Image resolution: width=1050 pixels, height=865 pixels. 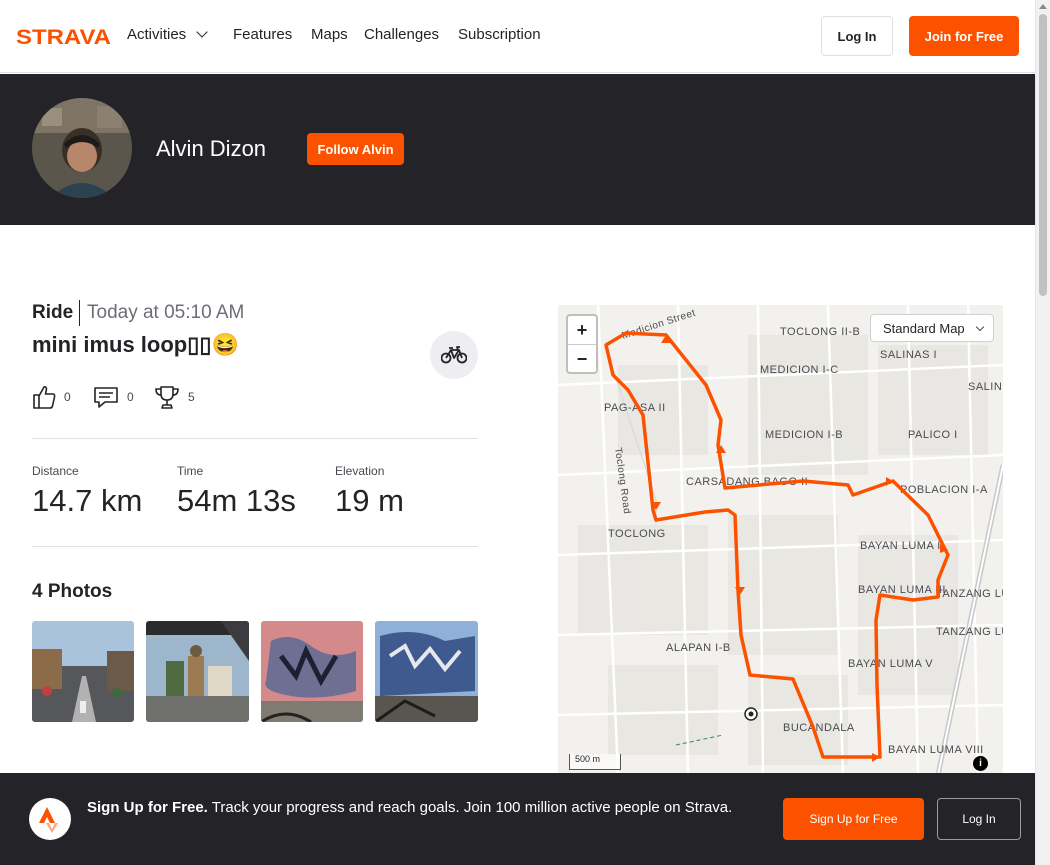 What do you see at coordinates (72, 591) in the screenshot?
I see `photos-title: 4 Photos` at bounding box center [72, 591].